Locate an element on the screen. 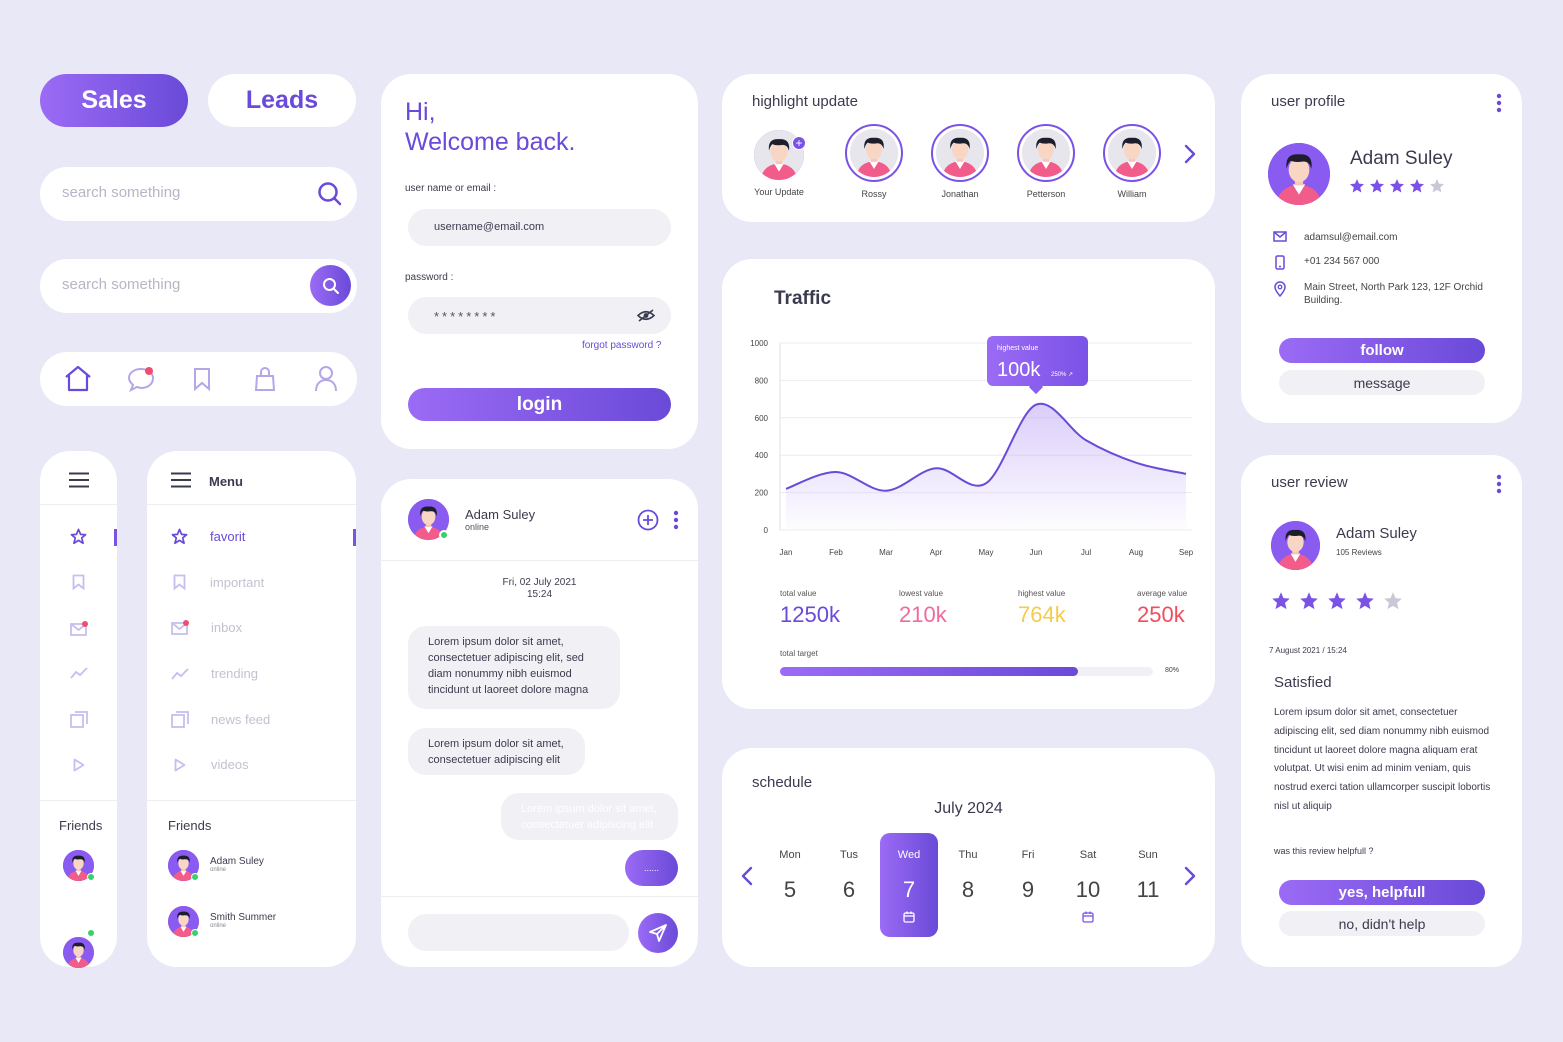 This screenshot has width=1563, height=1042. add-circle-icon is located at coordinates (648, 520).